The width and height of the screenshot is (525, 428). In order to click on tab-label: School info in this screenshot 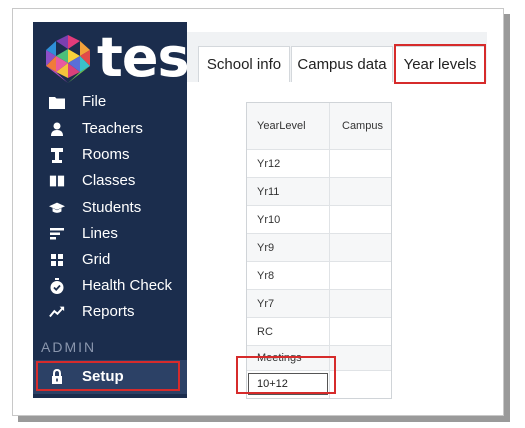, I will do `click(244, 64)`.